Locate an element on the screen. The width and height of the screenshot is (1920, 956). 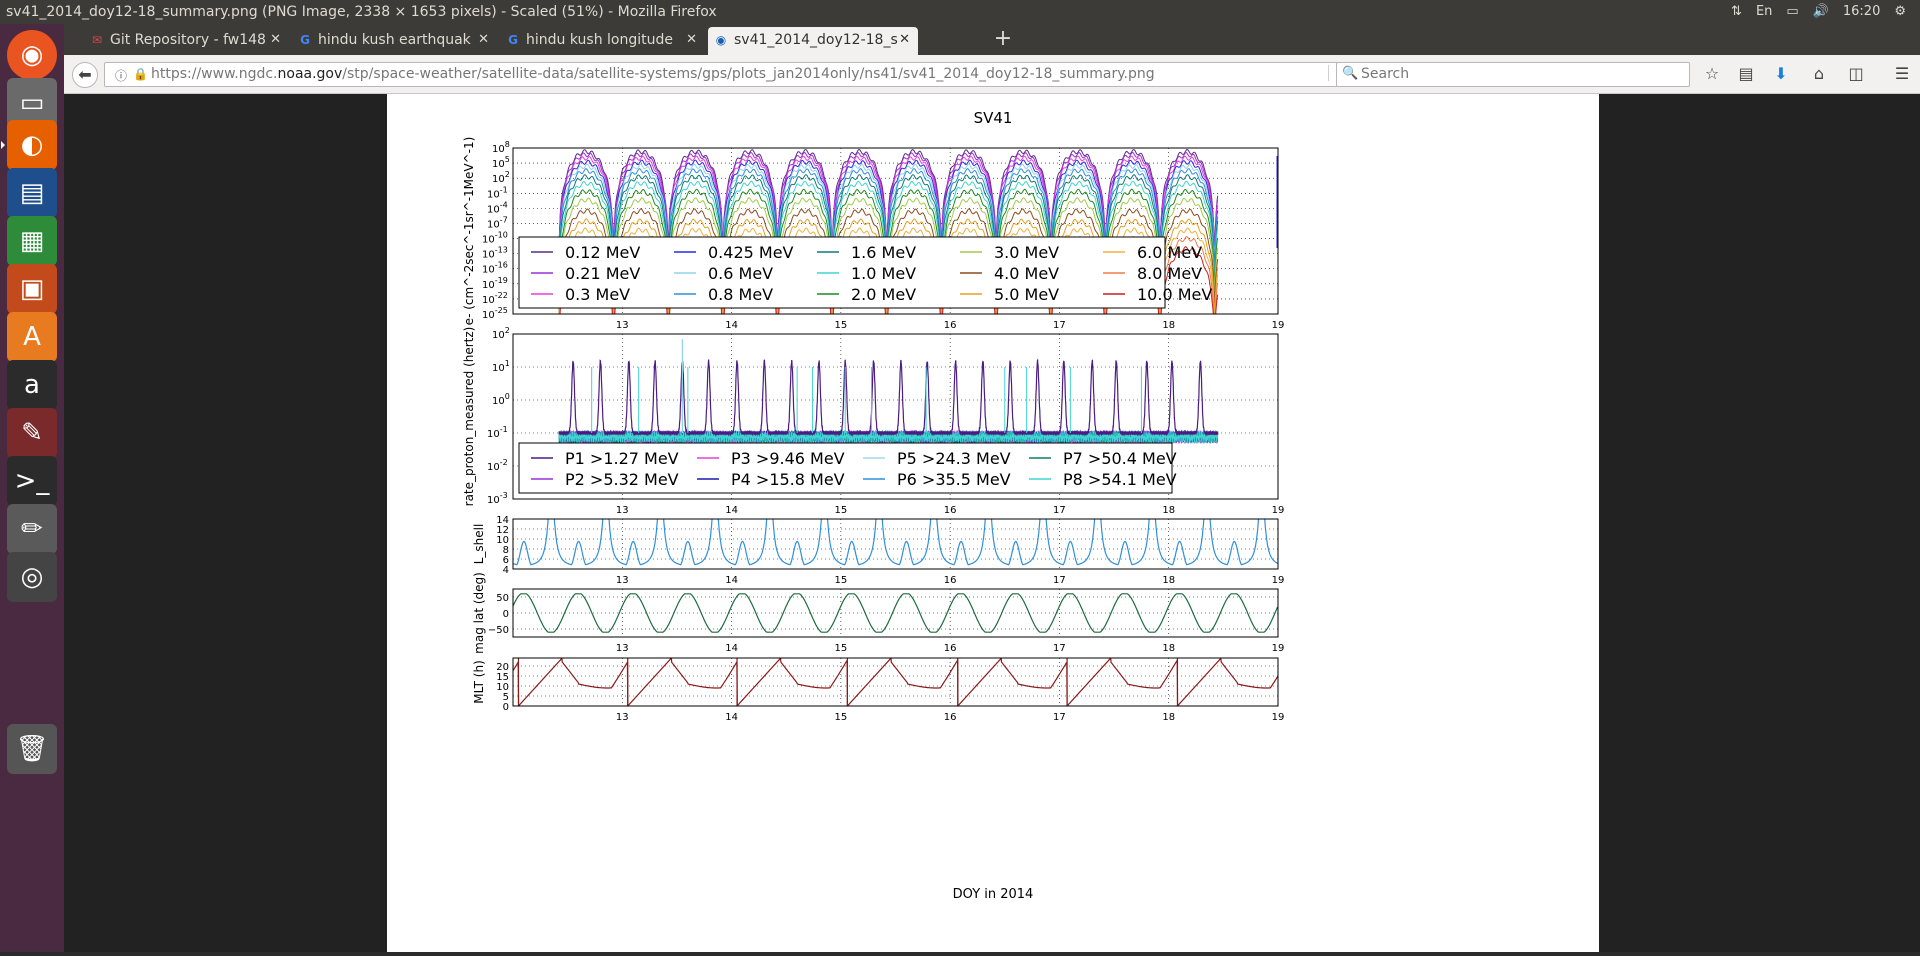
impress-icon: ▣ is located at coordinates (32, 289).